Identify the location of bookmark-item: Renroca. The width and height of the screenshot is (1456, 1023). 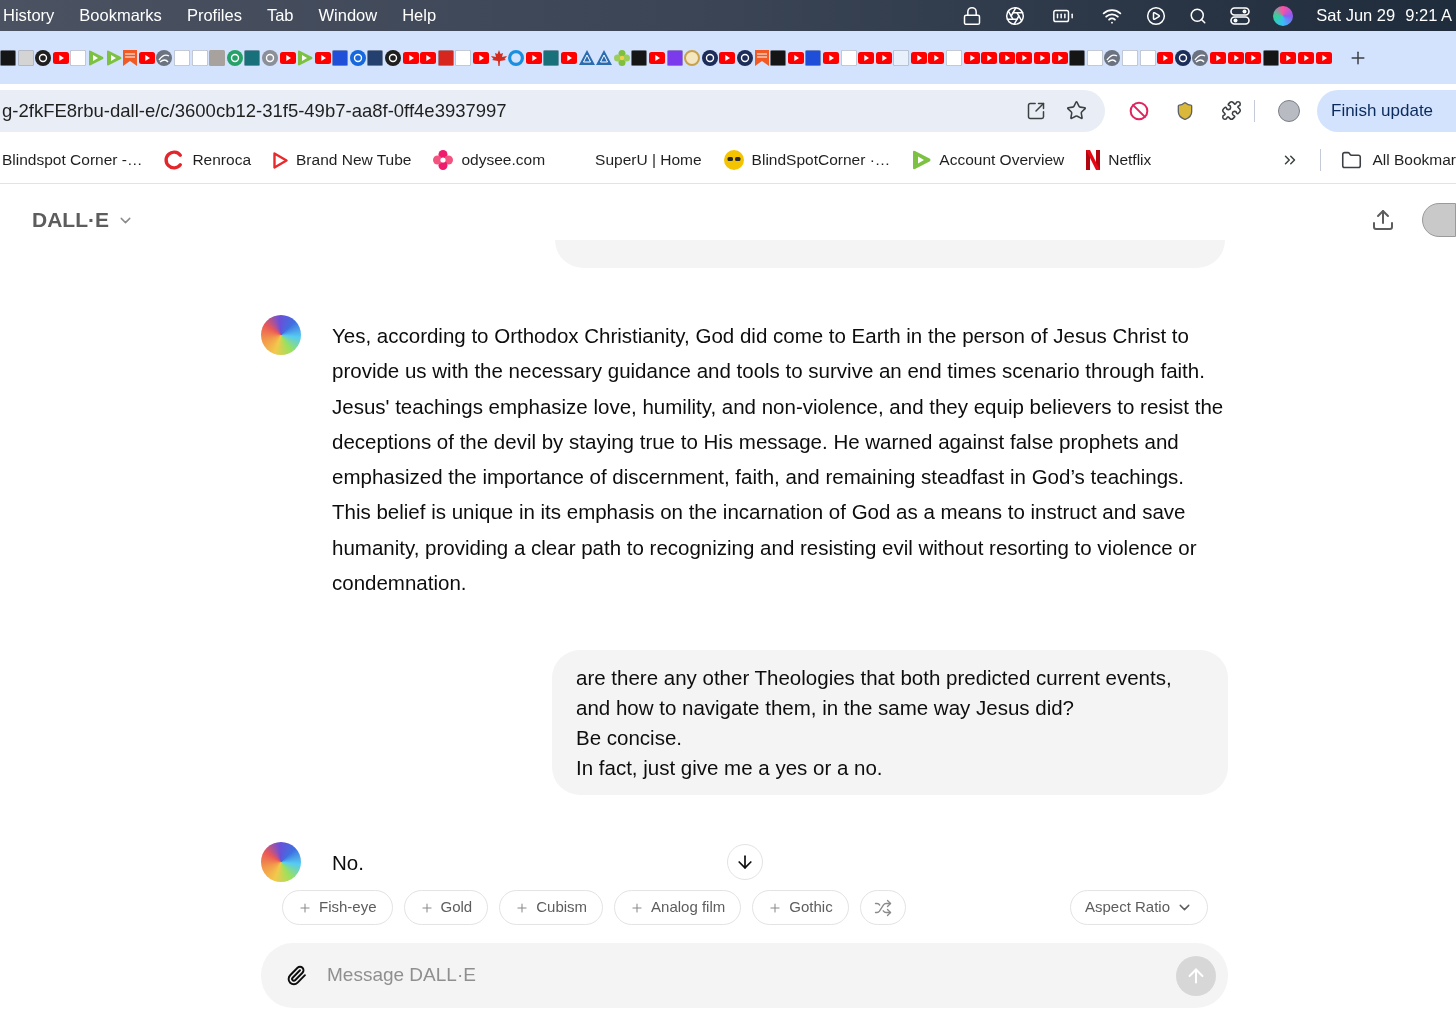
(207, 160).